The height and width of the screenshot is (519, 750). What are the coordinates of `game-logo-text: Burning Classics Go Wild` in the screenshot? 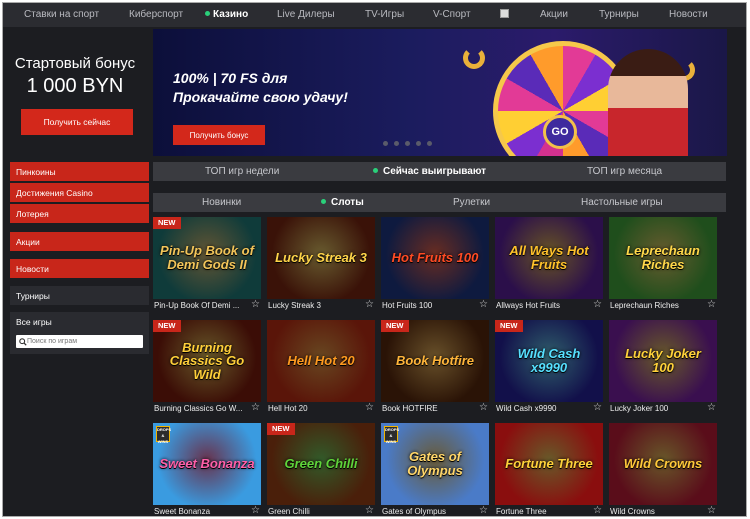 It's located at (207, 360).